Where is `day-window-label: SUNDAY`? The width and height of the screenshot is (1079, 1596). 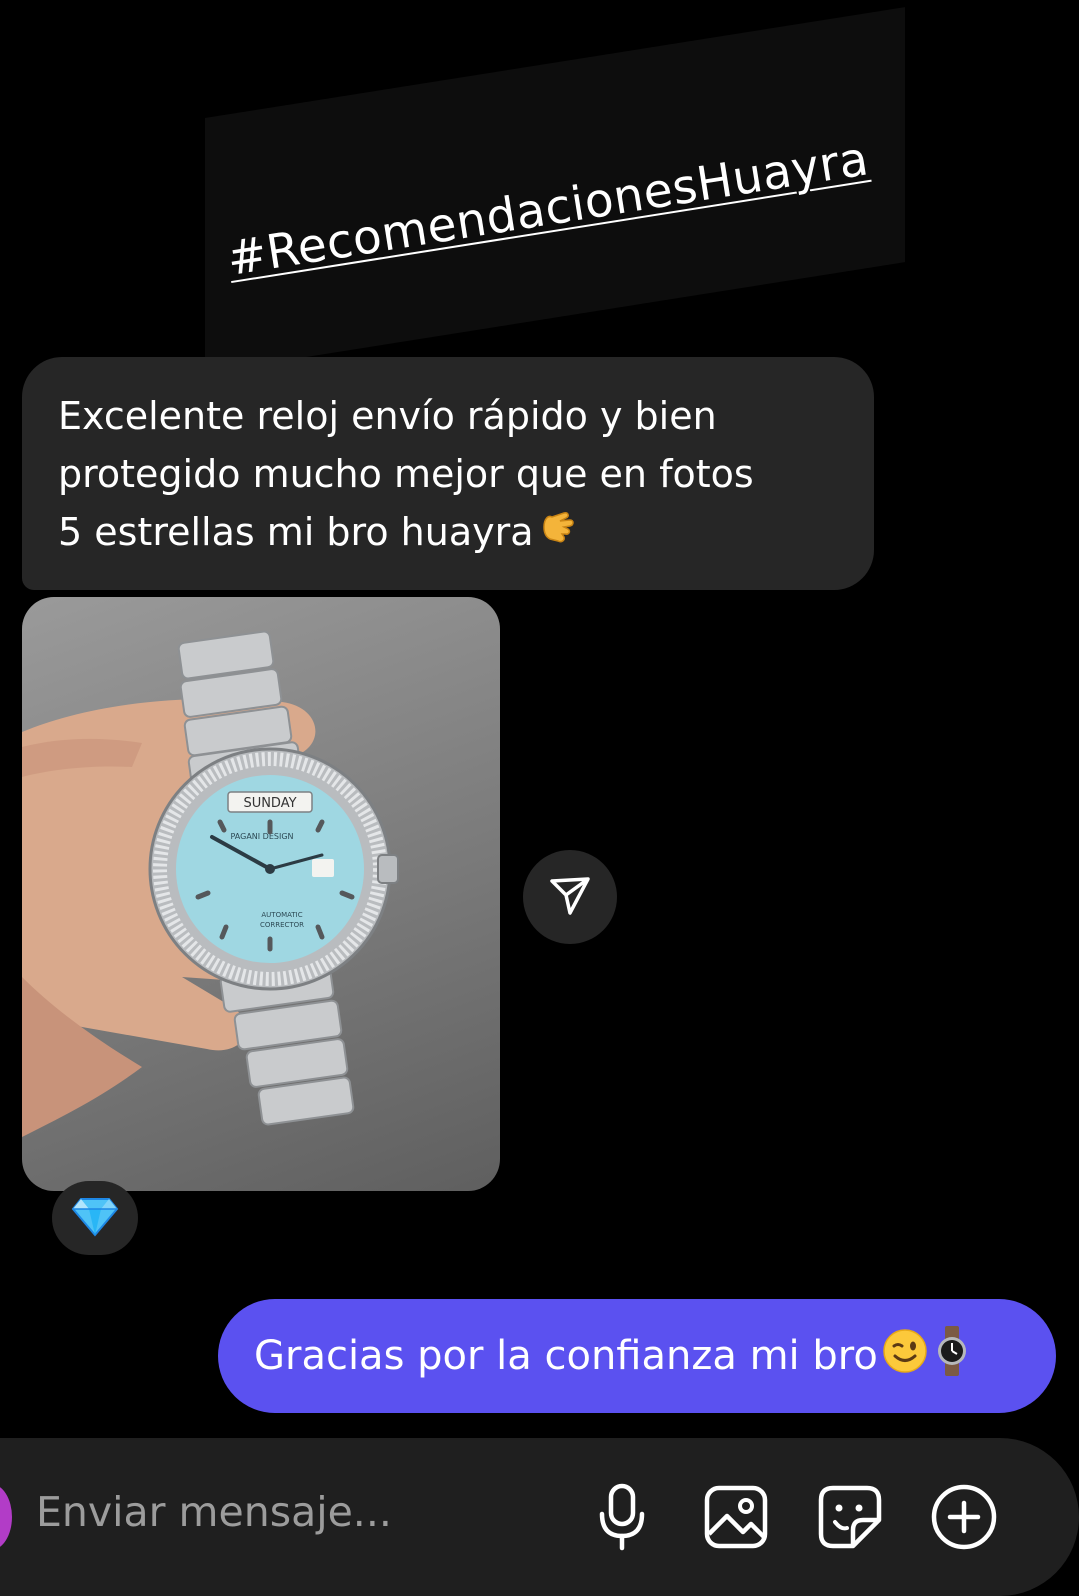
day-window-label: SUNDAY is located at coordinates (269, 803).